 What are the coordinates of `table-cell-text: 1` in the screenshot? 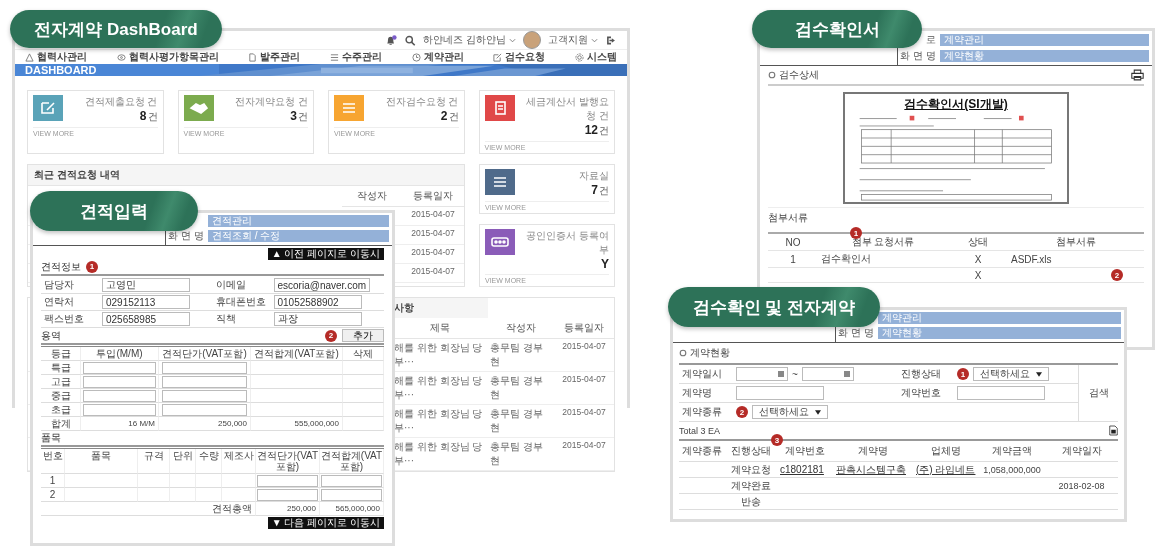 It's located at (793, 259).